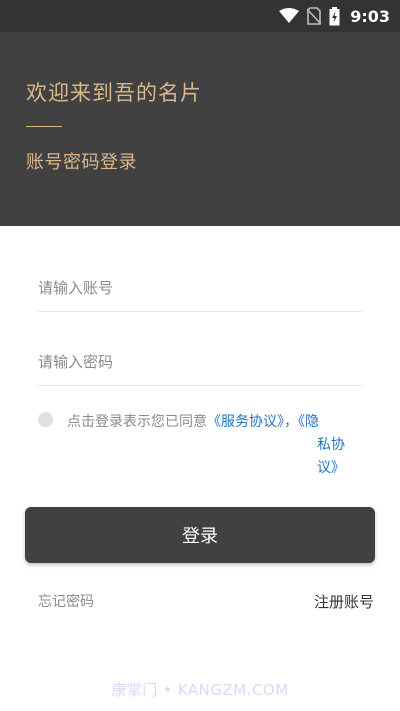 This screenshot has width=400, height=711. What do you see at coordinates (200, 16) in the screenshot?
I see `status-bar: 9:03` at bounding box center [200, 16].